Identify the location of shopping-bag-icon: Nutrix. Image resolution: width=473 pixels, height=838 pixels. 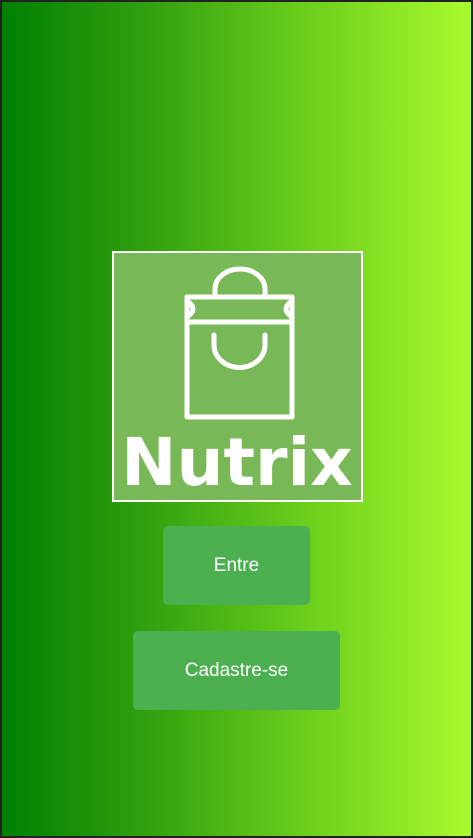
(237, 383).